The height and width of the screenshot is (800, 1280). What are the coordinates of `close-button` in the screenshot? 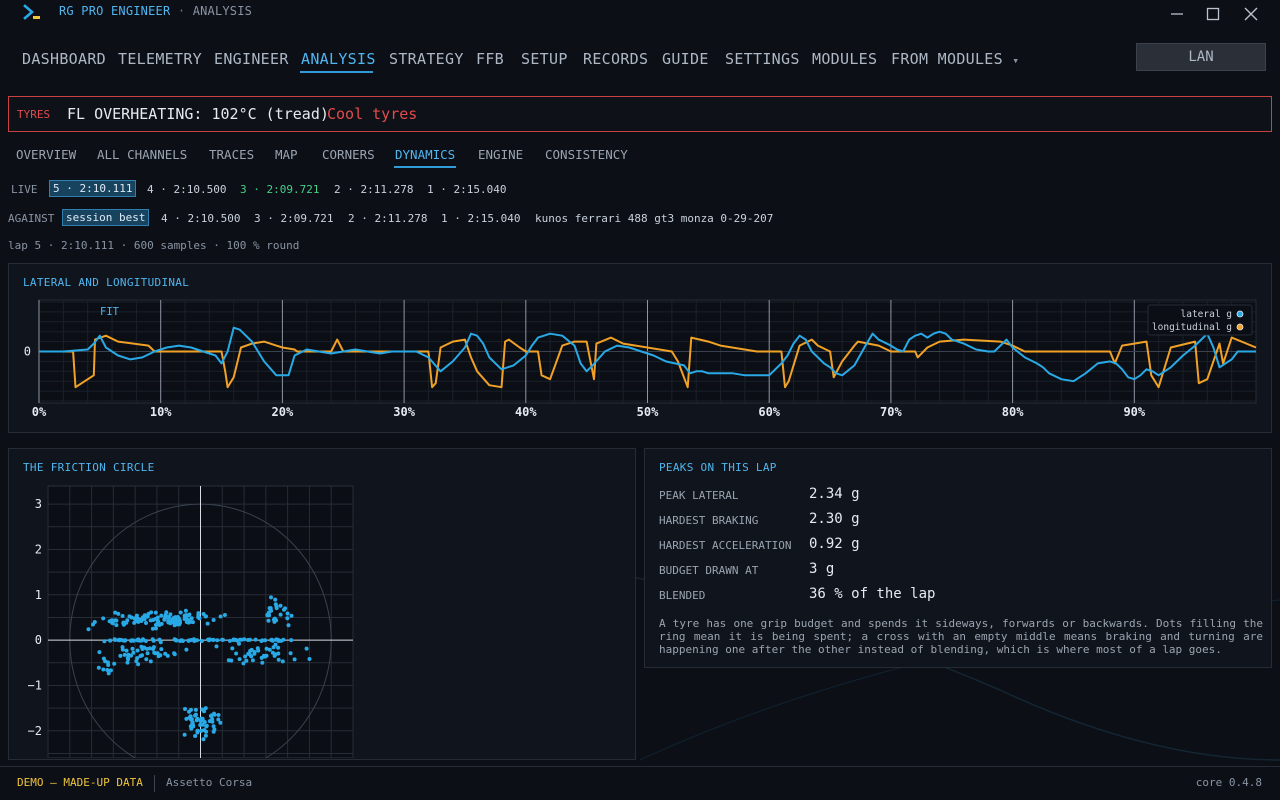 It's located at (1251, 14).